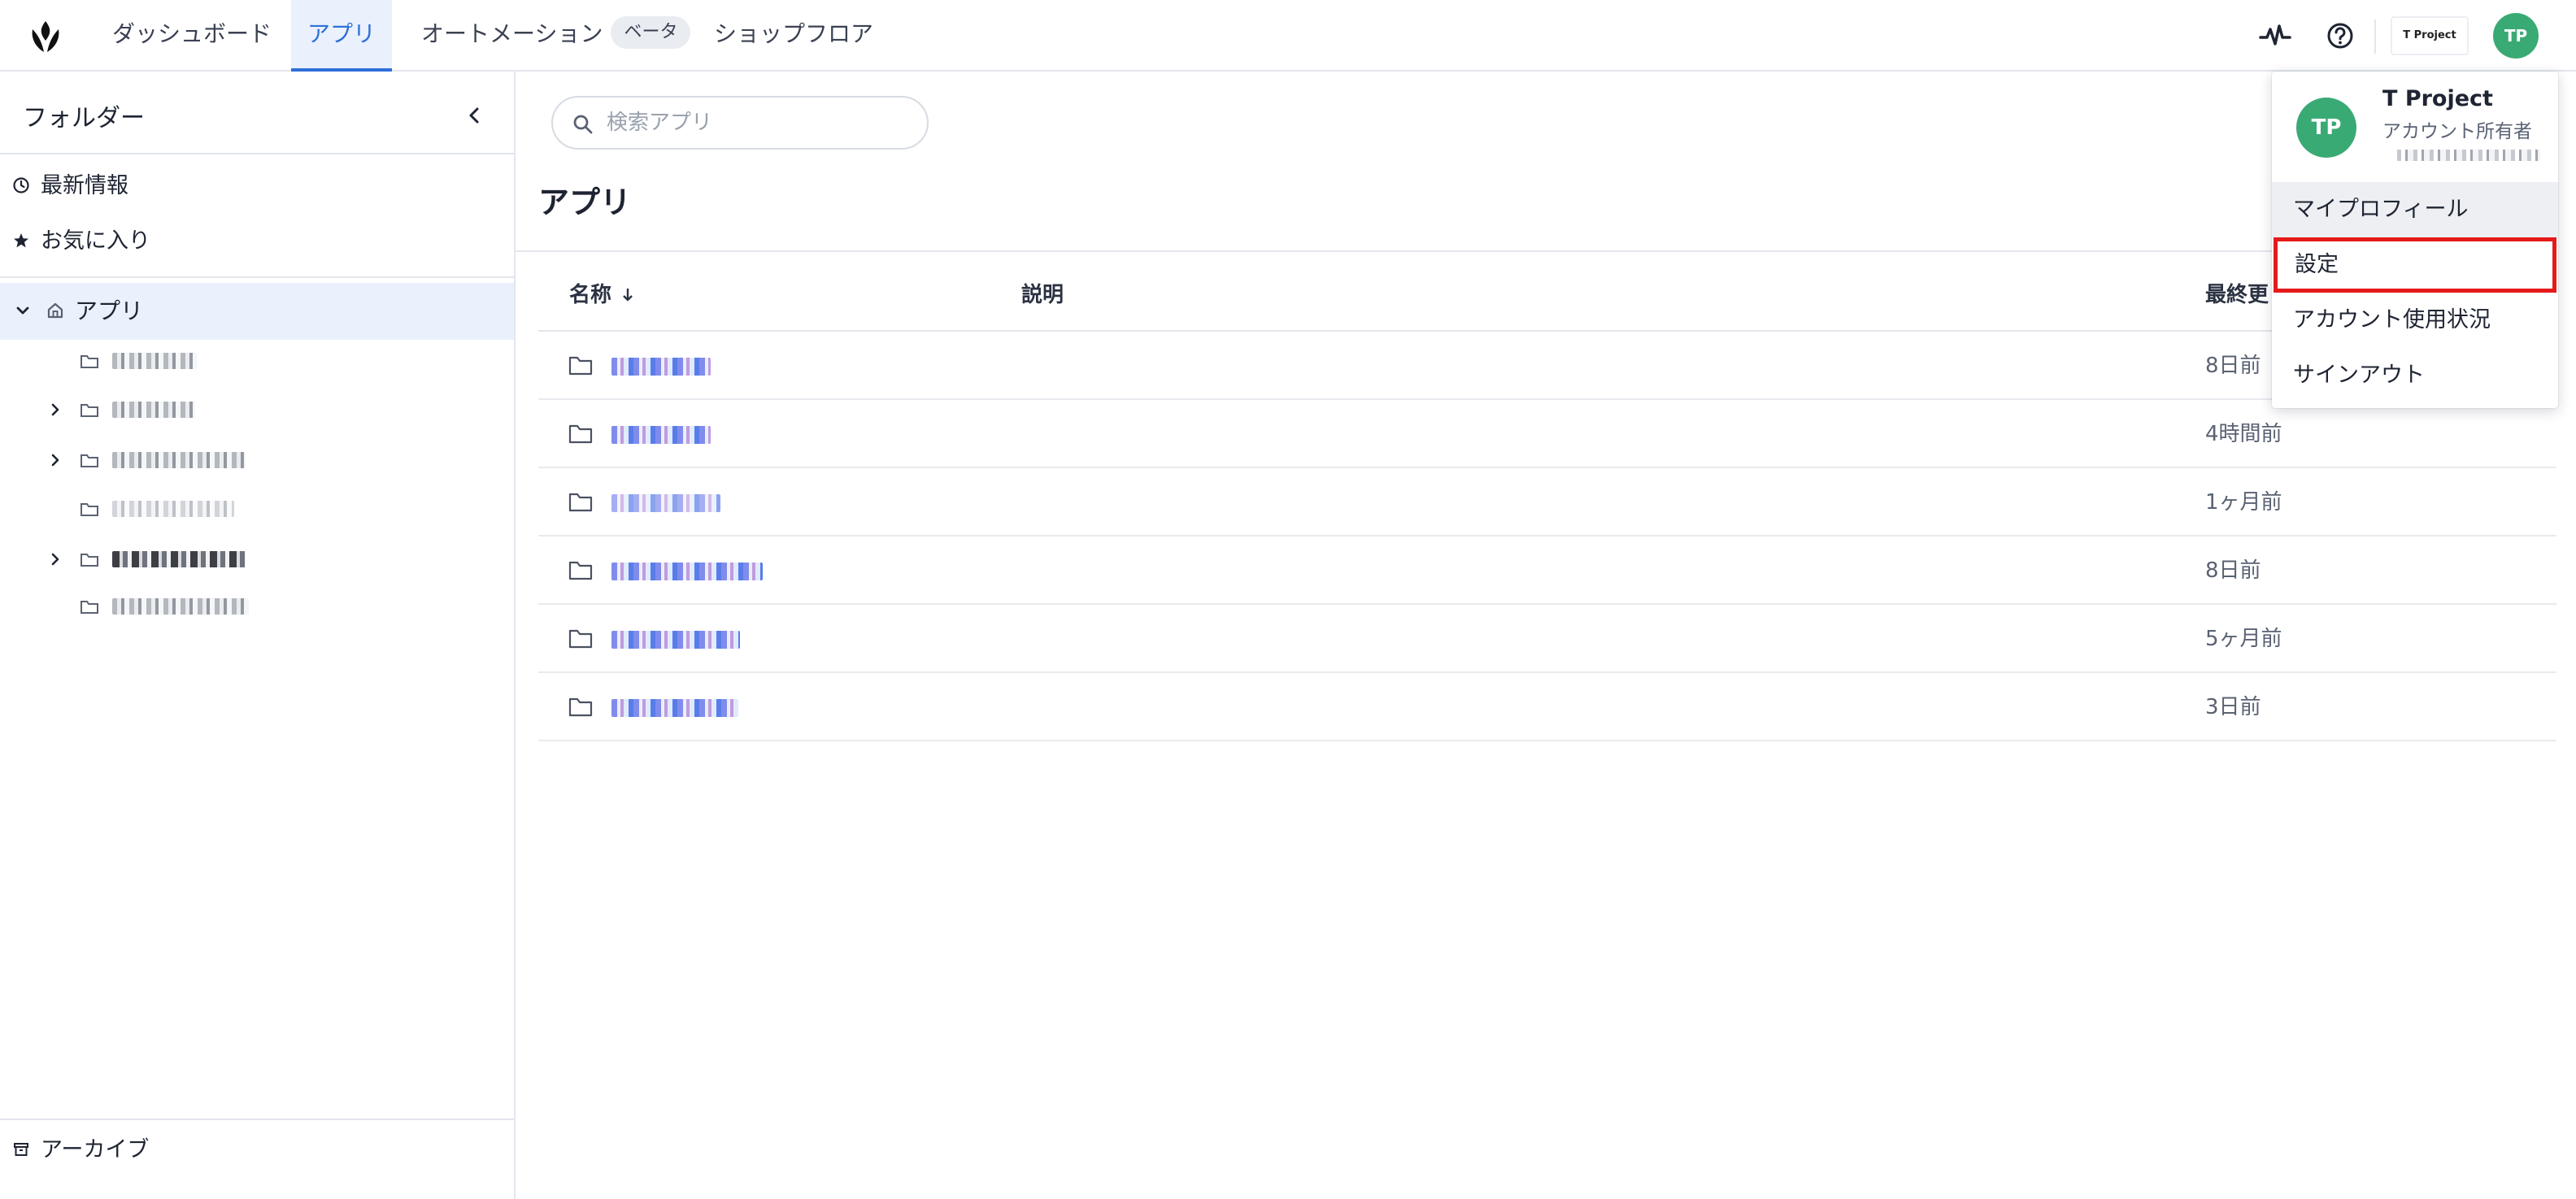 The width and height of the screenshot is (2576, 1199). Describe the element at coordinates (651, 32) in the screenshot. I see `beta-badge: ベータ` at that location.